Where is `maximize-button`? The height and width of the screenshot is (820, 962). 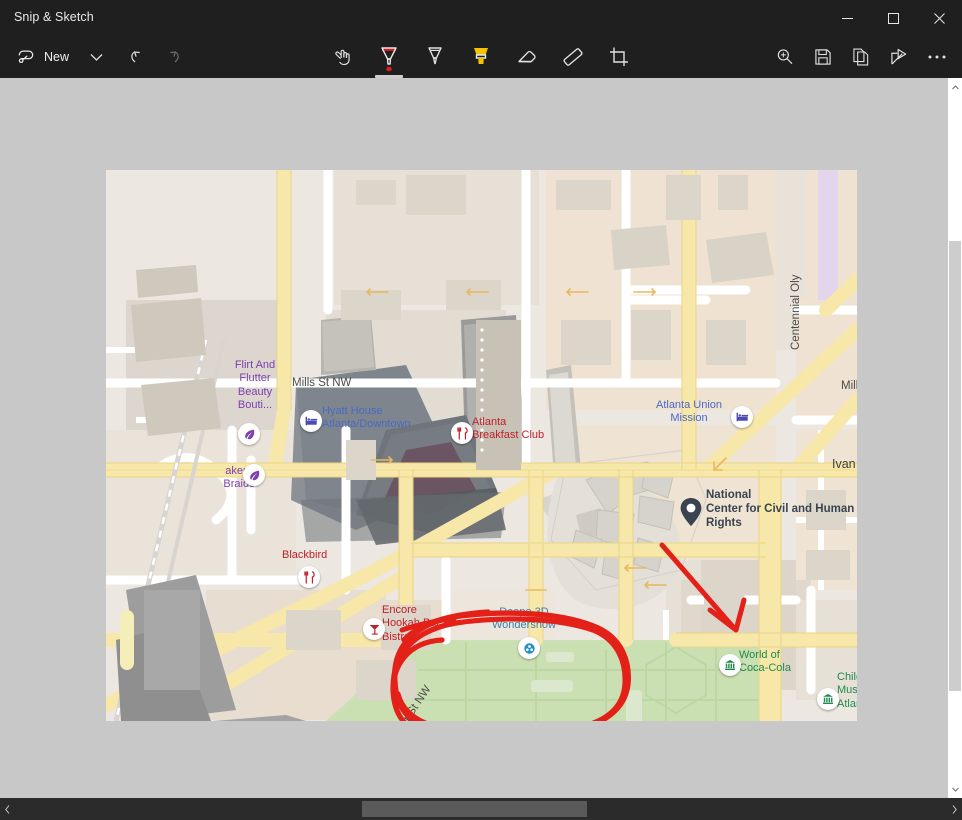
maximize-button is located at coordinates (893, 18).